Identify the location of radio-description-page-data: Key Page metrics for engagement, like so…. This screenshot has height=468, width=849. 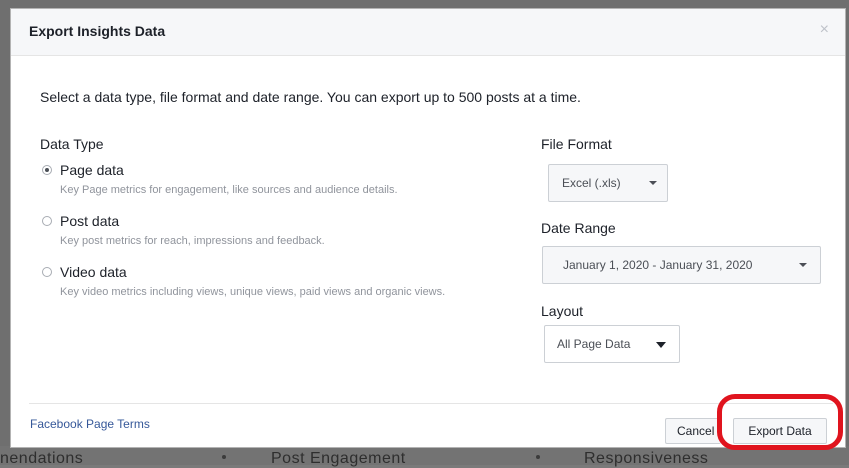
(229, 190).